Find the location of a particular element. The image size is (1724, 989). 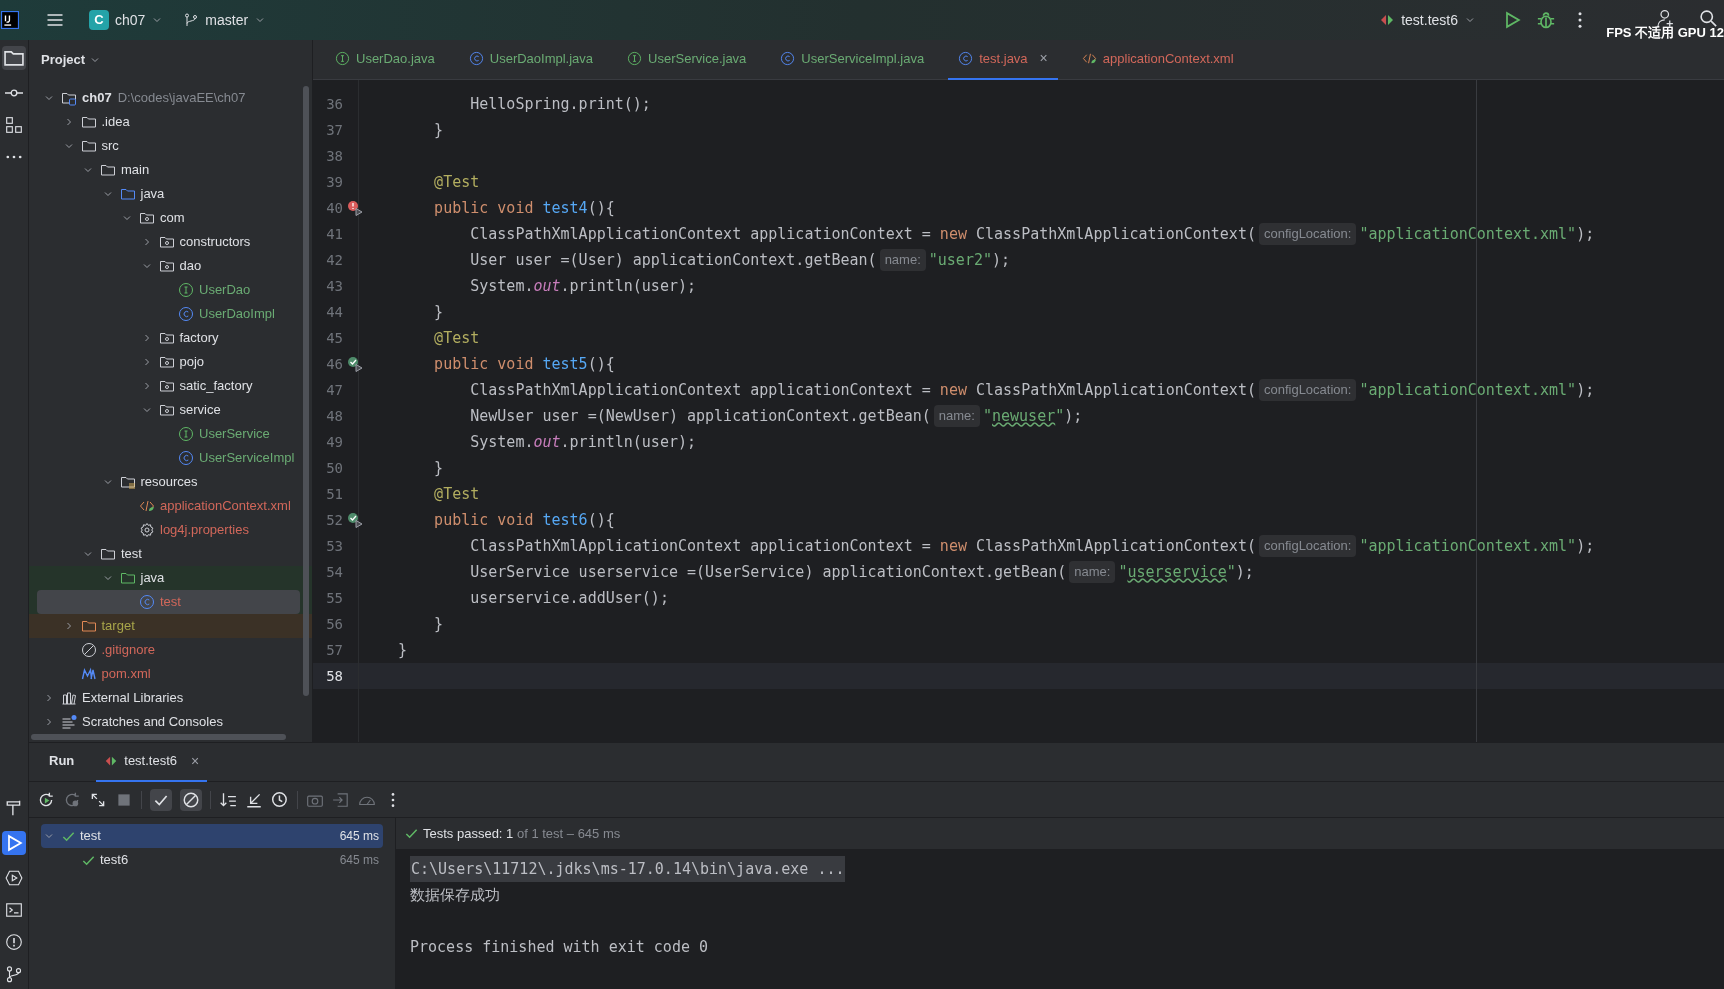

tree-item: com is located at coordinates (168, 218).